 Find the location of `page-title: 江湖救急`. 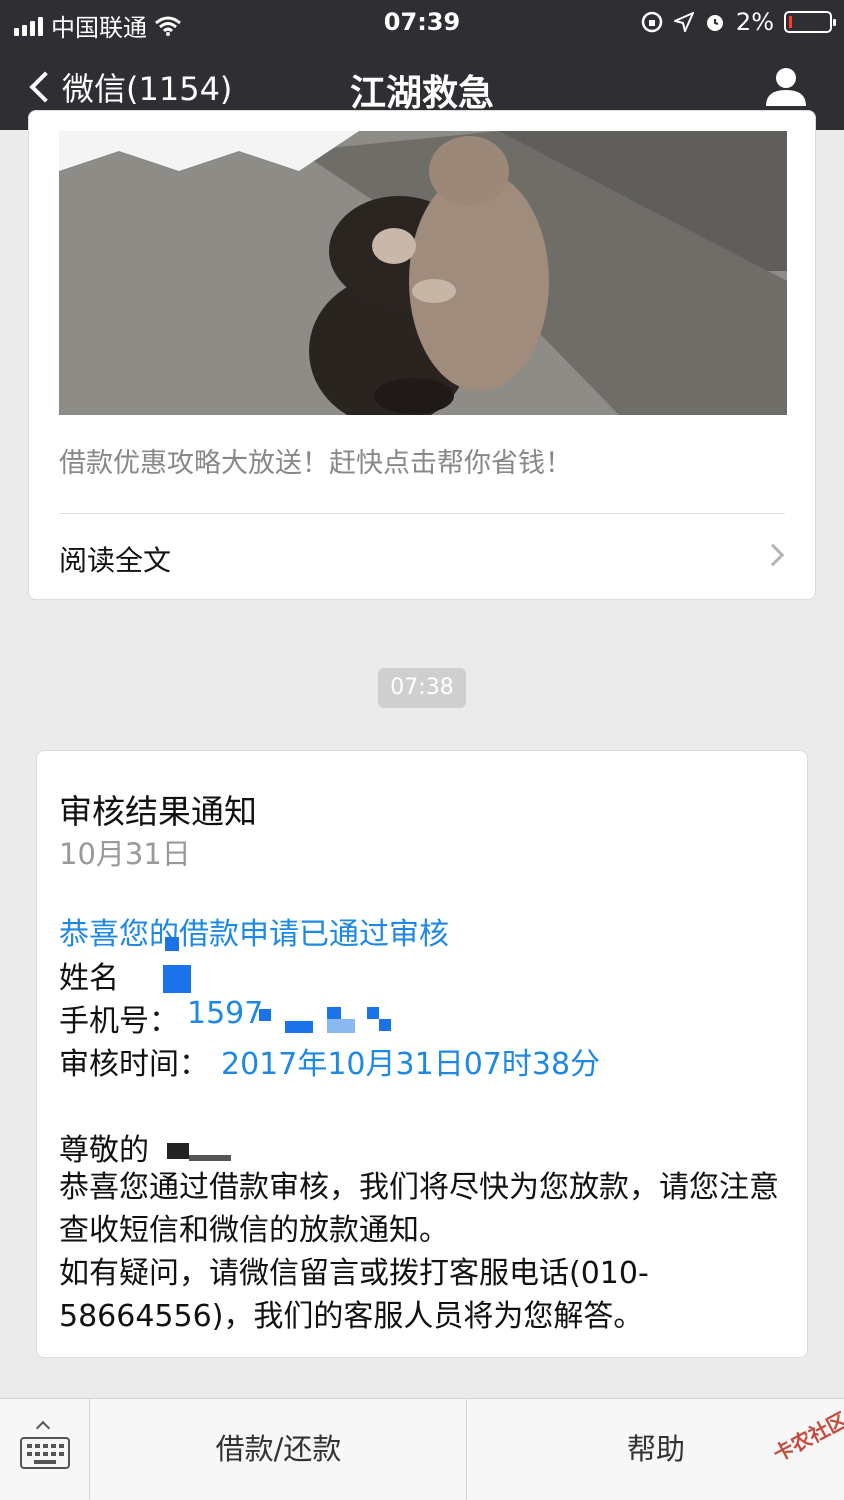

page-title: 江湖救急 is located at coordinates (421, 93).